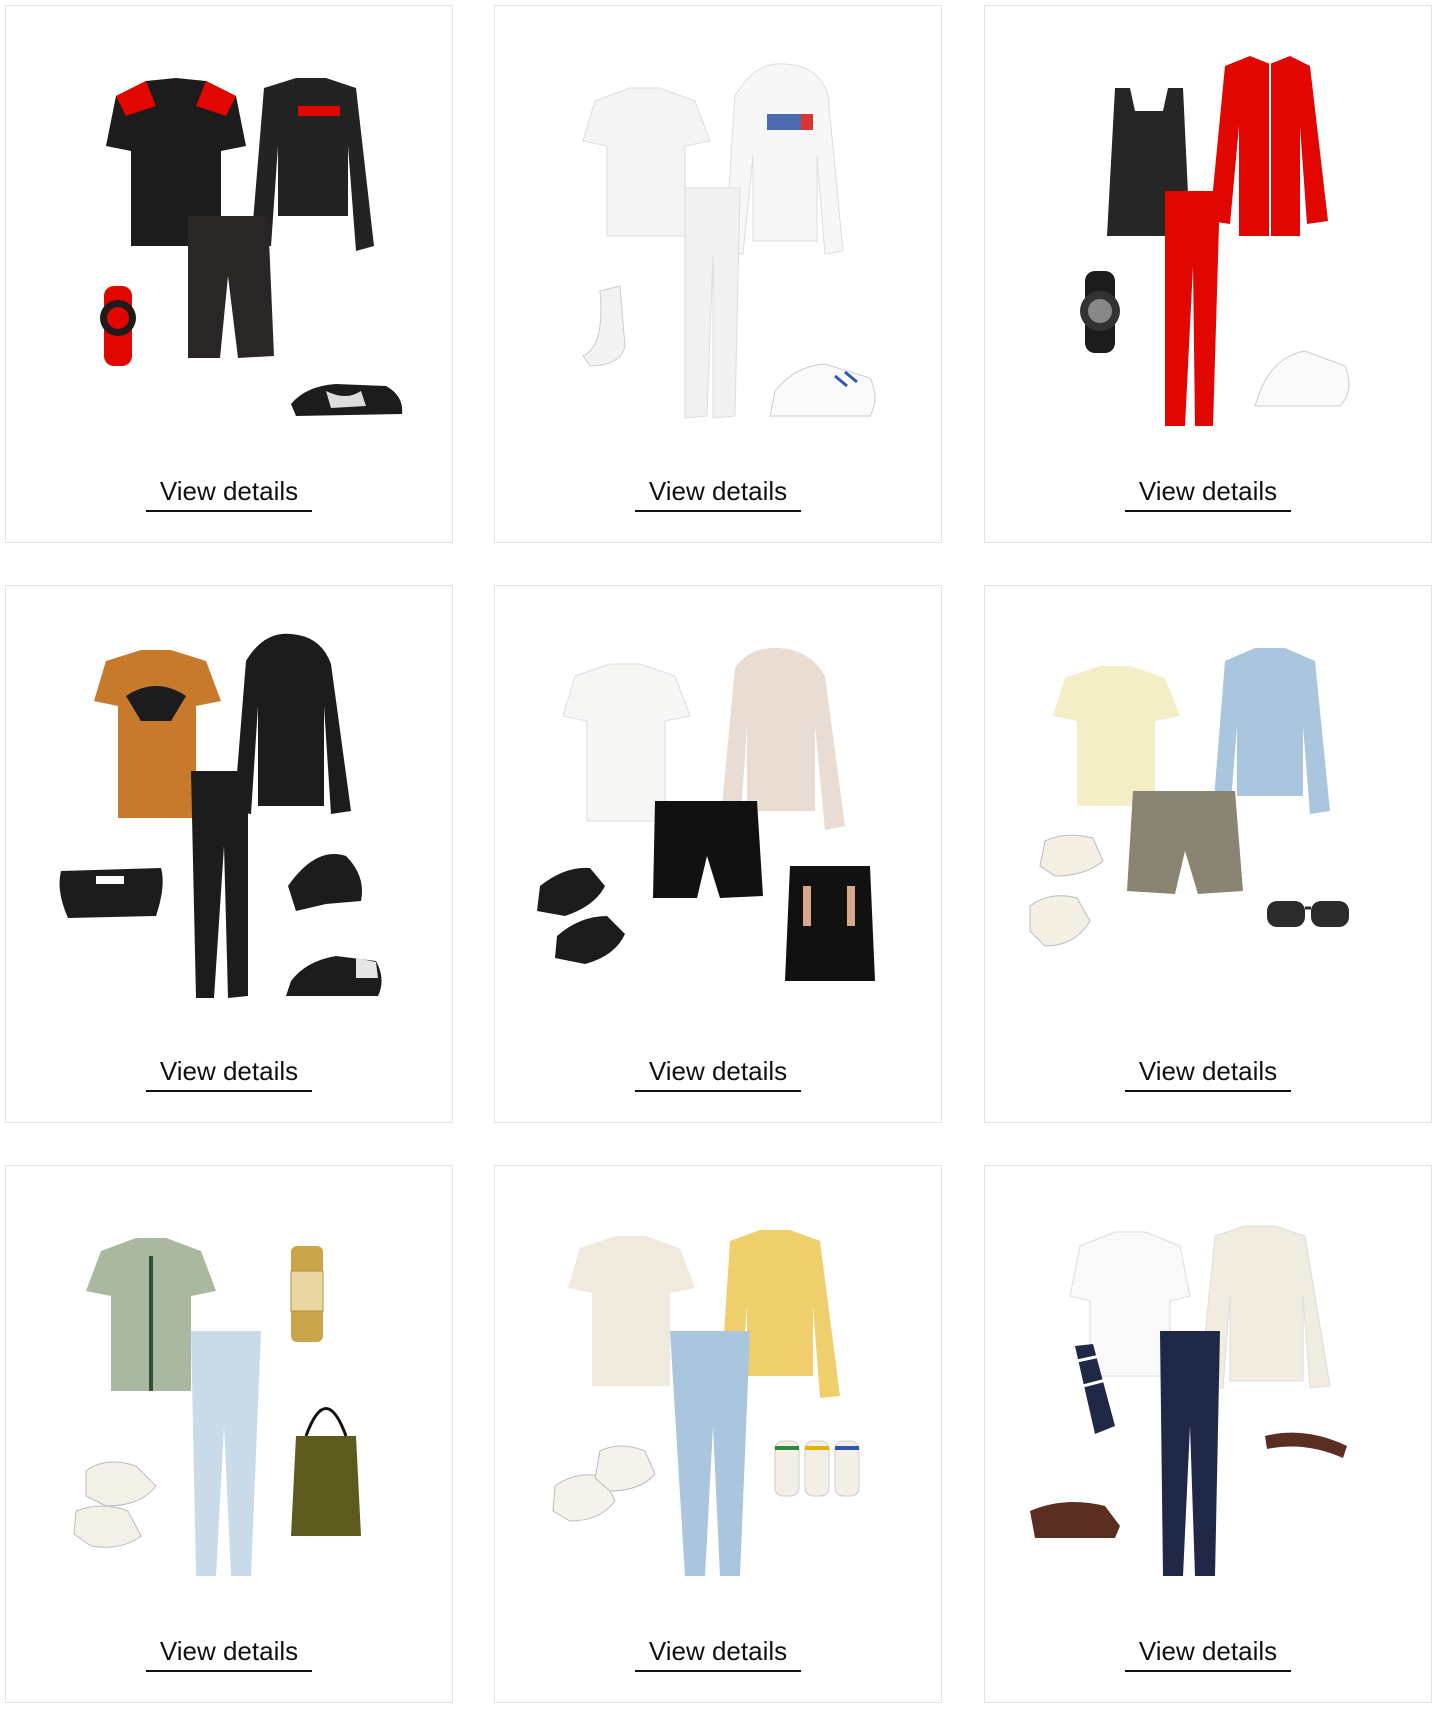  I want to click on belt, so click(1306, 1445).